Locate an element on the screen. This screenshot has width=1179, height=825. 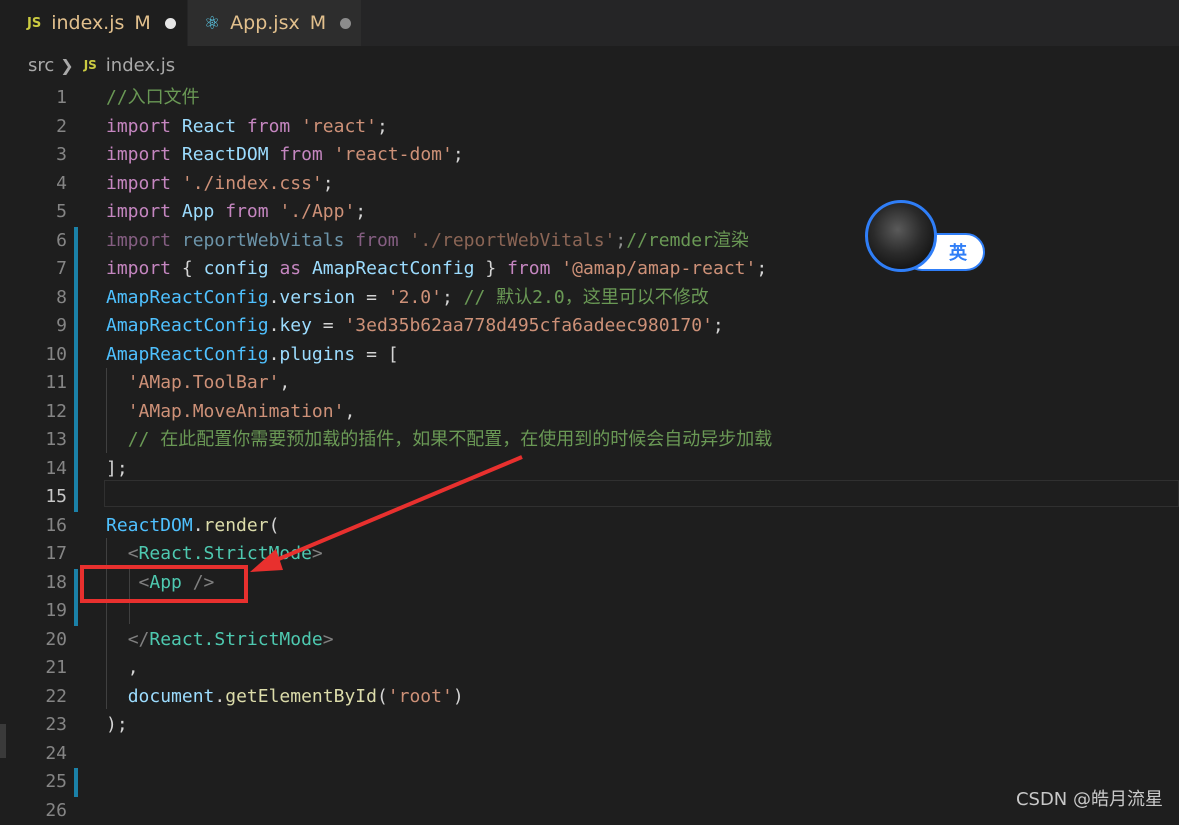
arrow-shaft is located at coordinates (392, 511).